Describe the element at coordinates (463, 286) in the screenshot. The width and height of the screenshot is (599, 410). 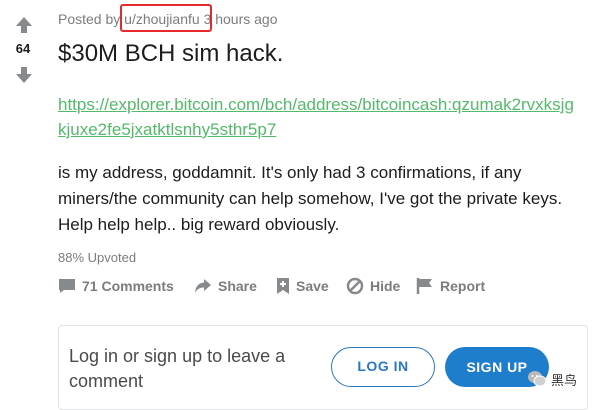
I see `report-label: Report` at that location.